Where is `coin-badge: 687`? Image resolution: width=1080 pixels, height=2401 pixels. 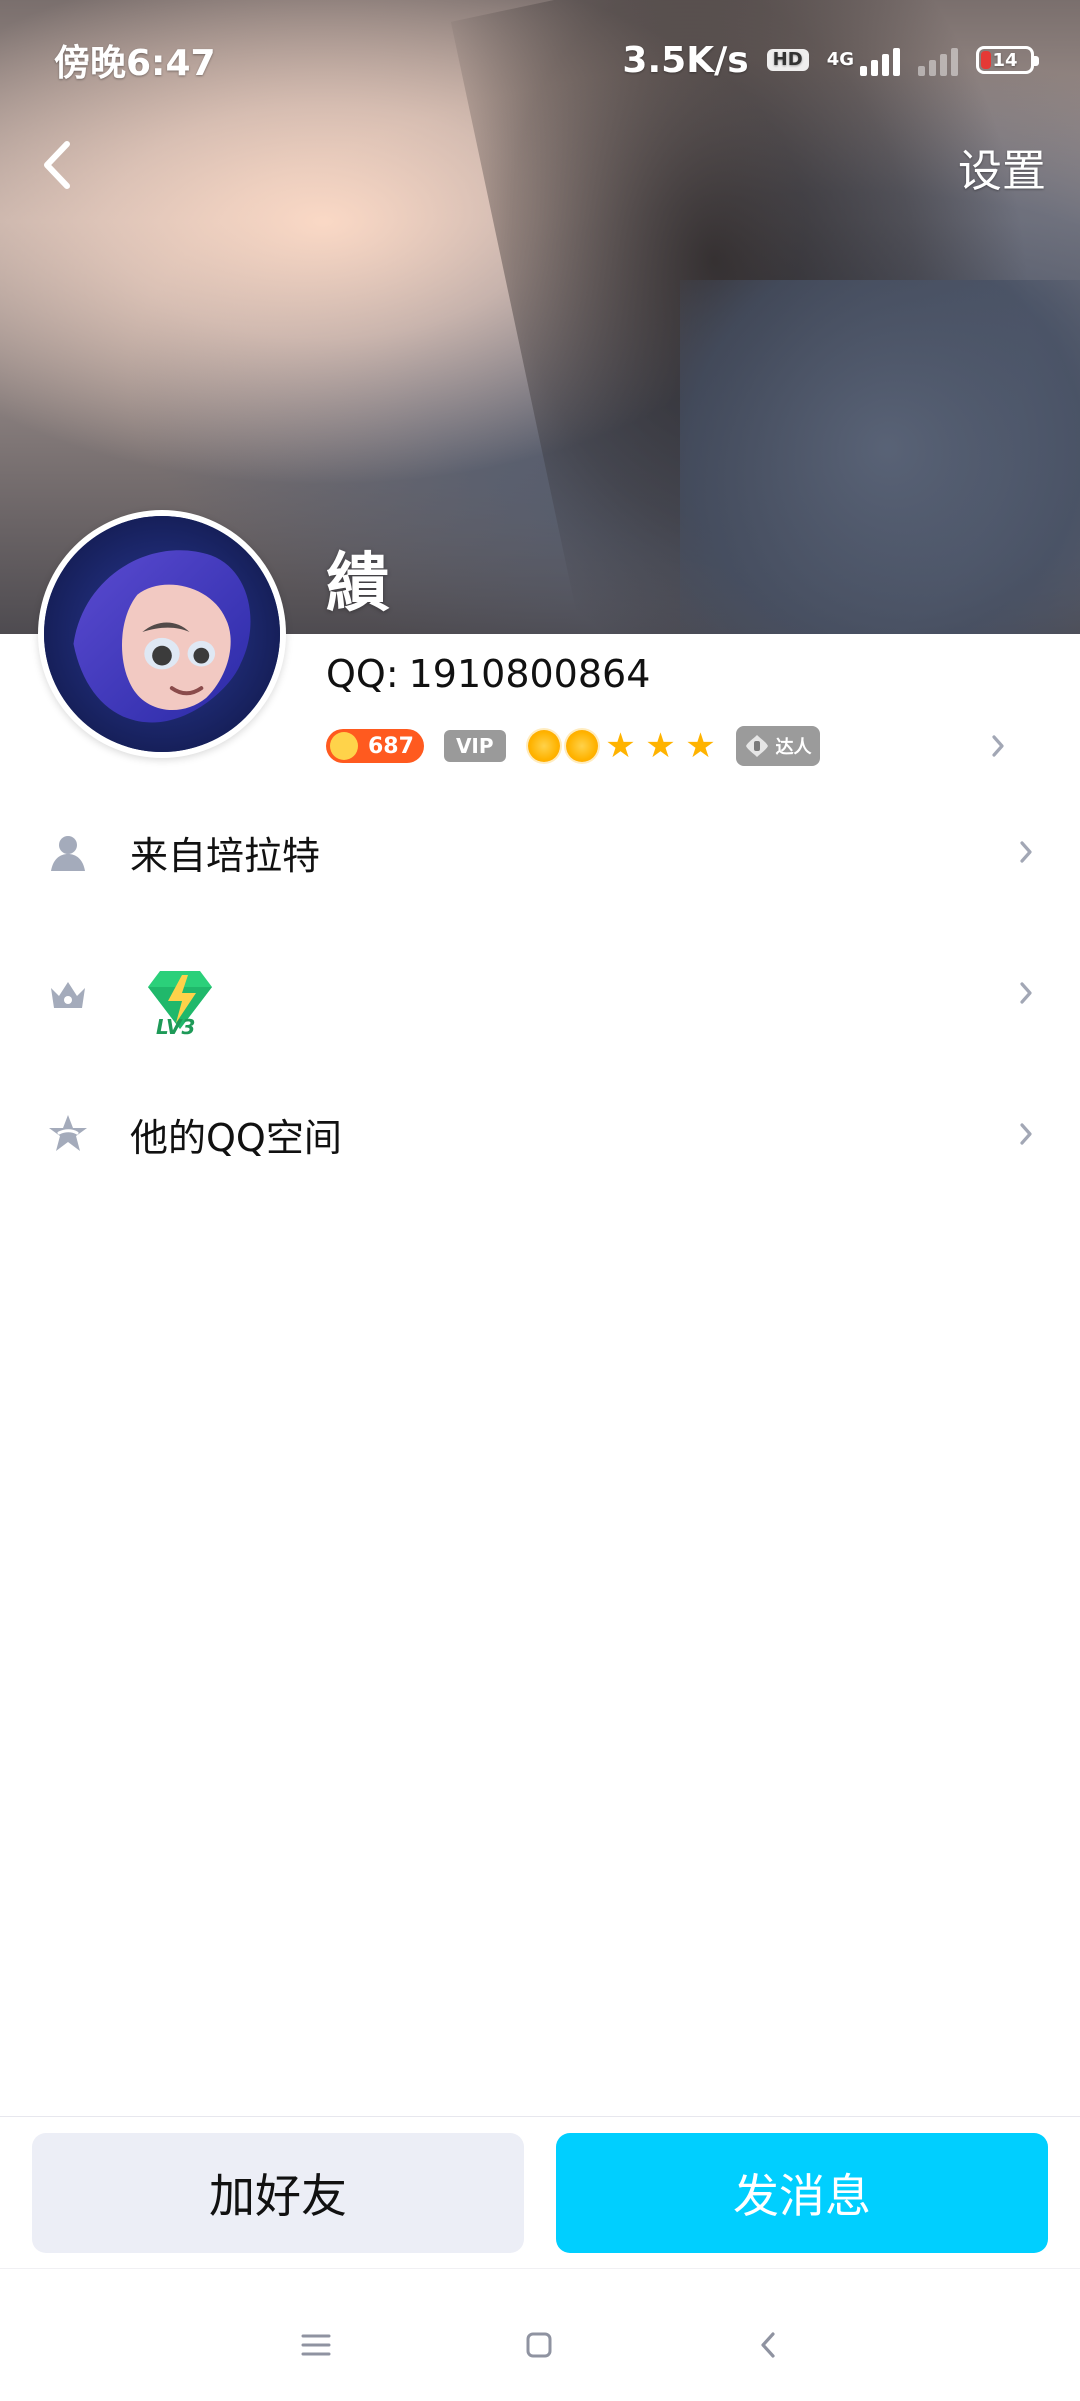 coin-badge: 687 is located at coordinates (375, 746).